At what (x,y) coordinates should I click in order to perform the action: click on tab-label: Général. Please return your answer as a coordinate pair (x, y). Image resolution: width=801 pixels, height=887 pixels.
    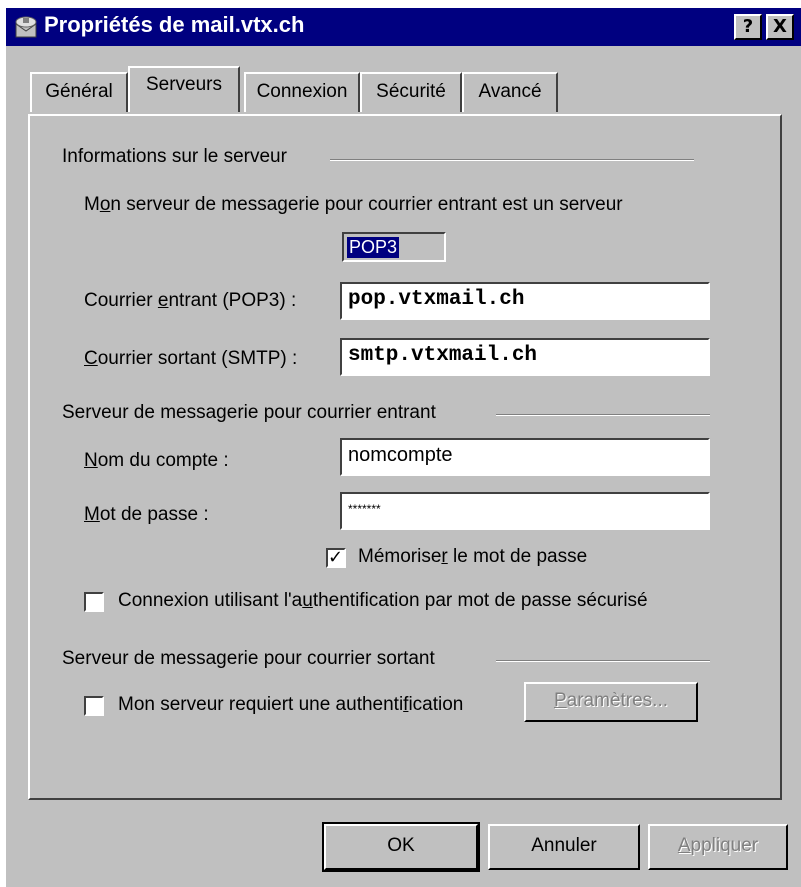
    Looking at the image, I should click on (79, 91).